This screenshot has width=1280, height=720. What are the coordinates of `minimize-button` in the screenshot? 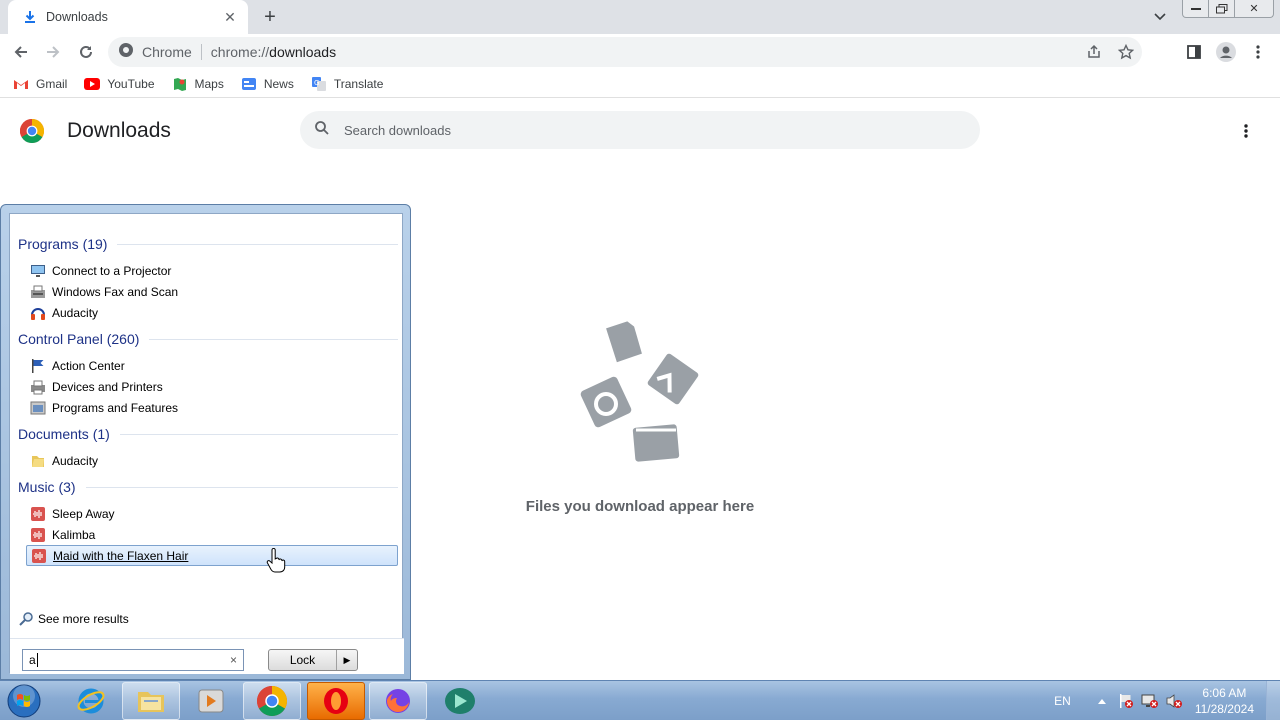 It's located at (1196, 9).